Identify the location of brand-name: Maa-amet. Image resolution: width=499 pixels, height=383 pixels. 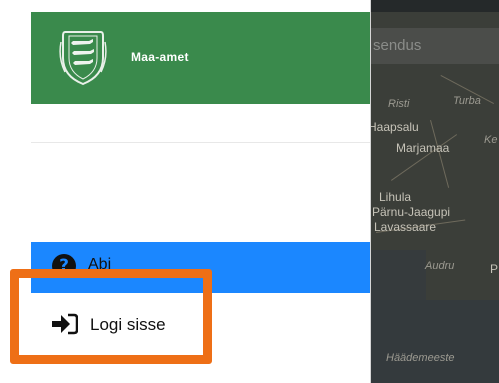
(160, 57).